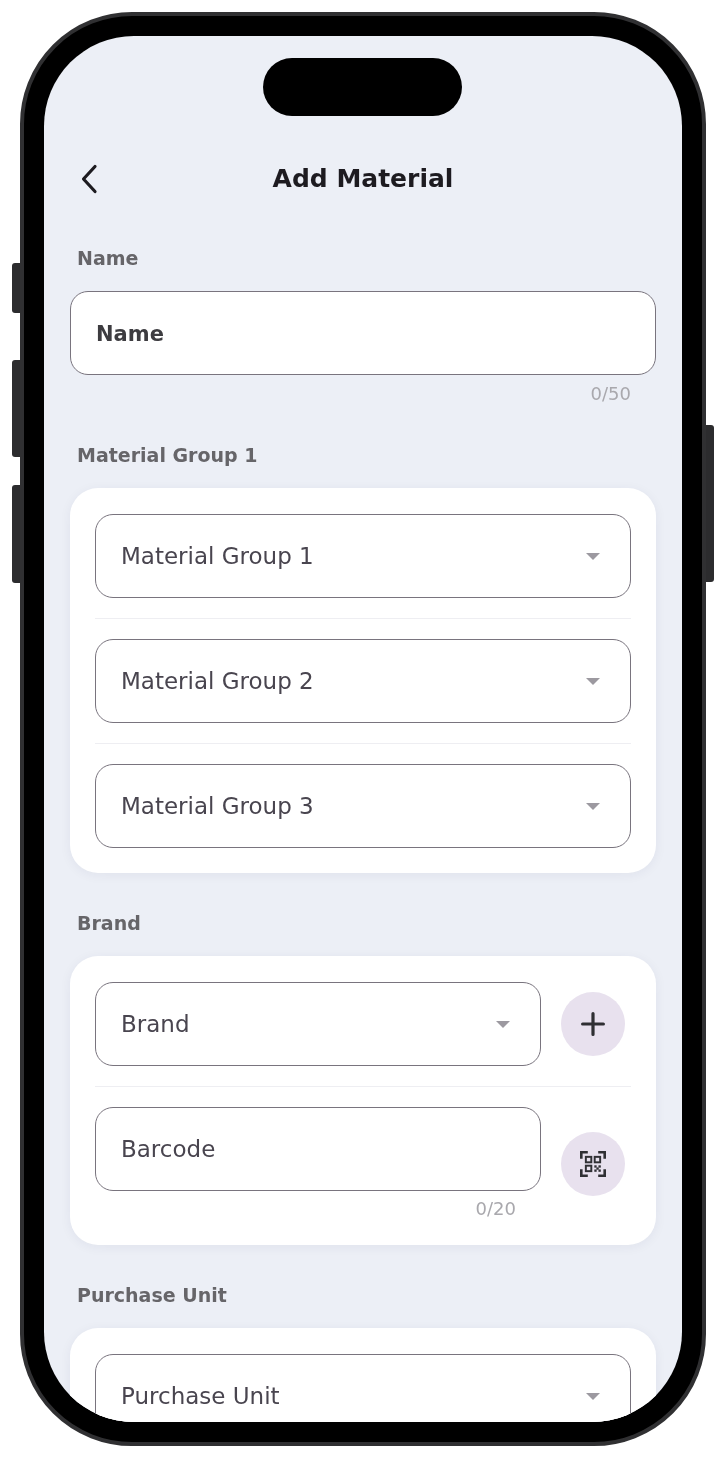 Image resolution: width=720 pixels, height=1458 pixels. I want to click on dropdown-field: Purchase Unit, so click(363, 1388).